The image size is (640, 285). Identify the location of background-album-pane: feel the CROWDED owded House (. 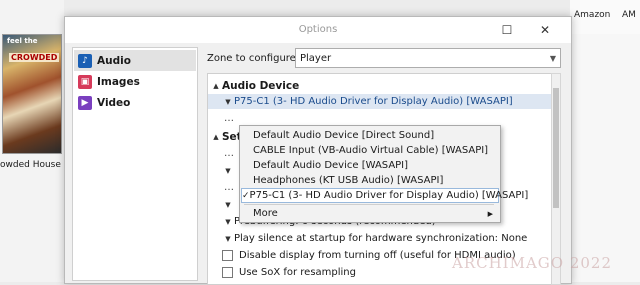
(33, 141).